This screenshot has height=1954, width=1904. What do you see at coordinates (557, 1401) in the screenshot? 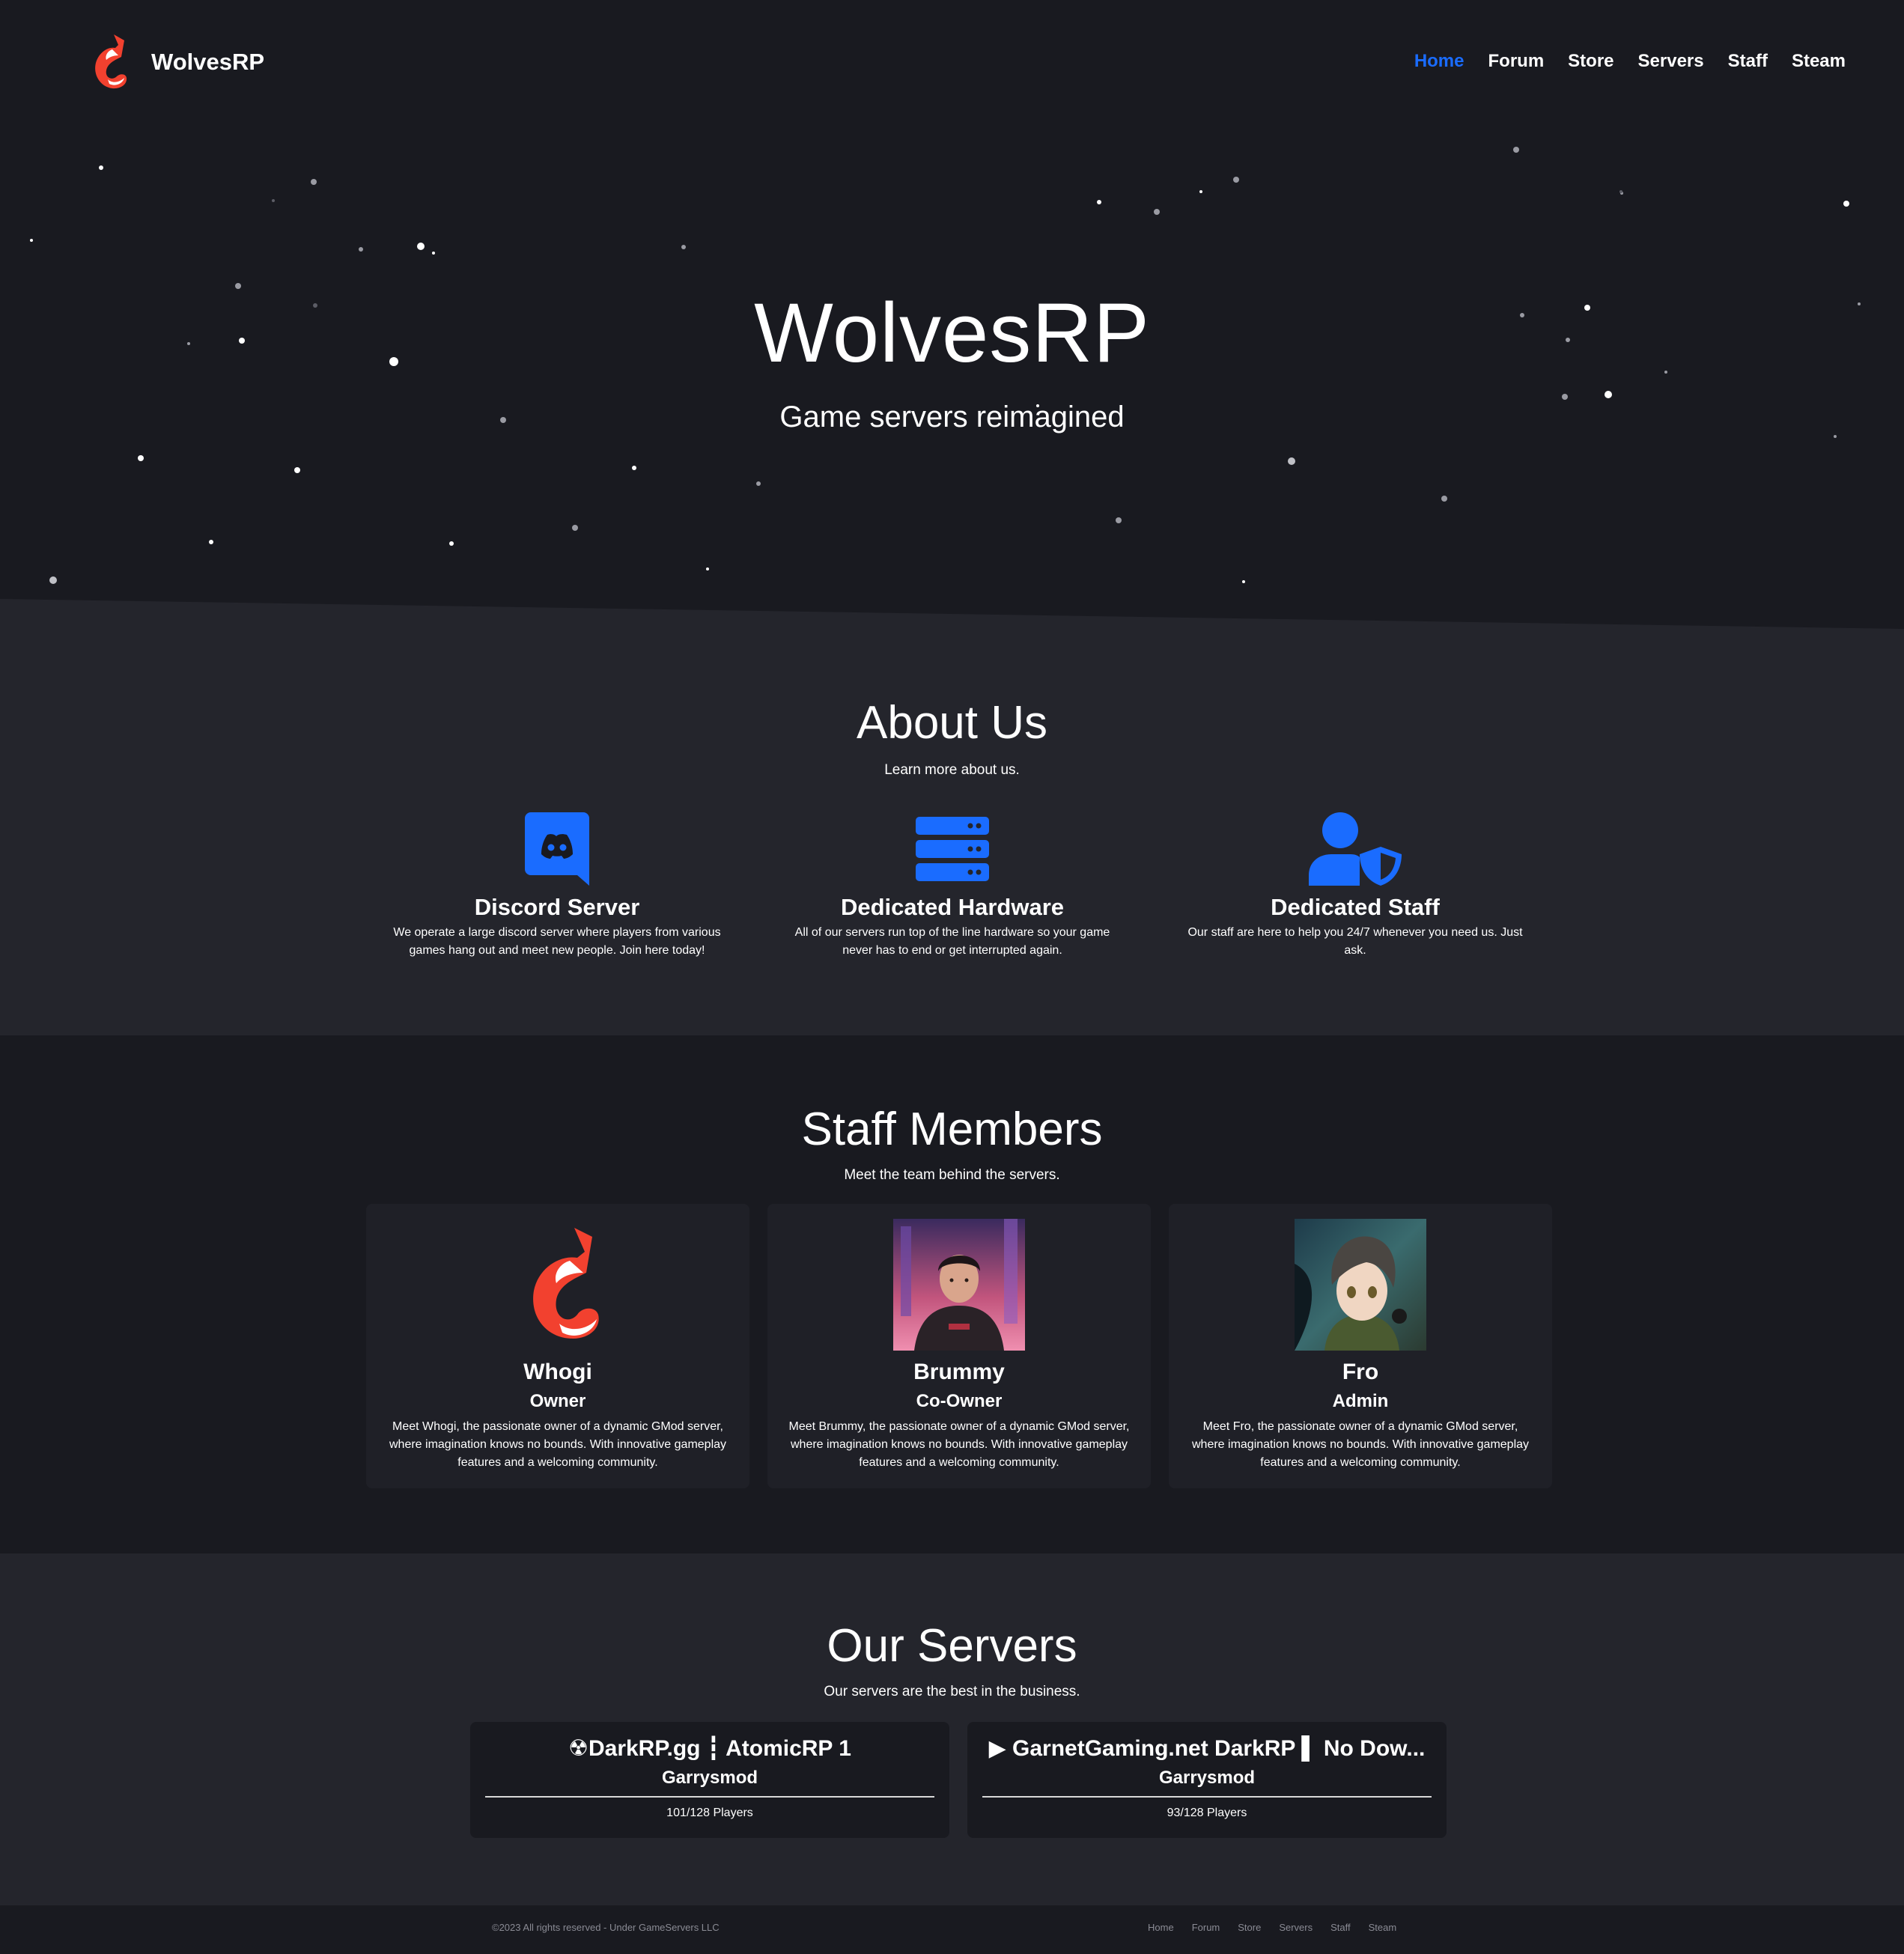
I see `staff-role: Owner` at bounding box center [557, 1401].